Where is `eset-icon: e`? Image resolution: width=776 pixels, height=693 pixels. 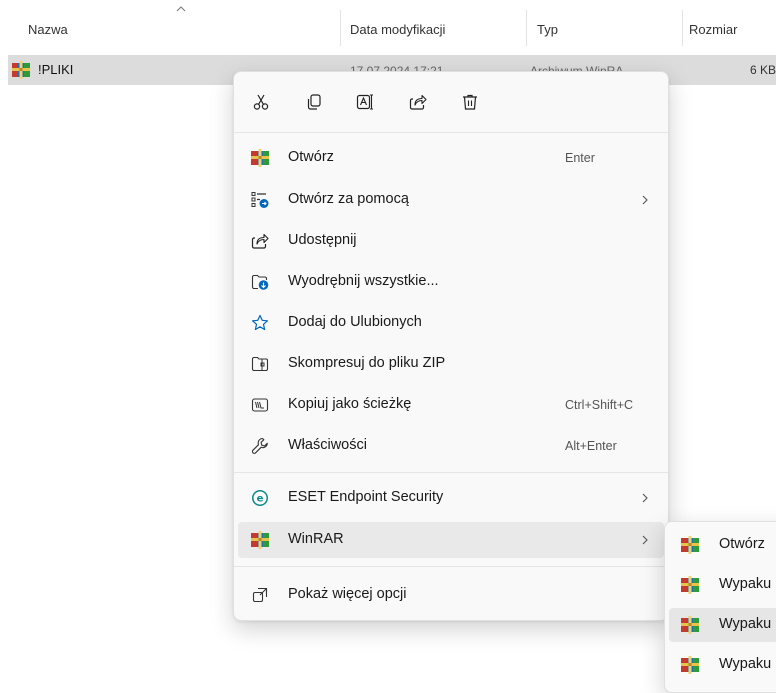
eset-icon: e is located at coordinates (260, 498).